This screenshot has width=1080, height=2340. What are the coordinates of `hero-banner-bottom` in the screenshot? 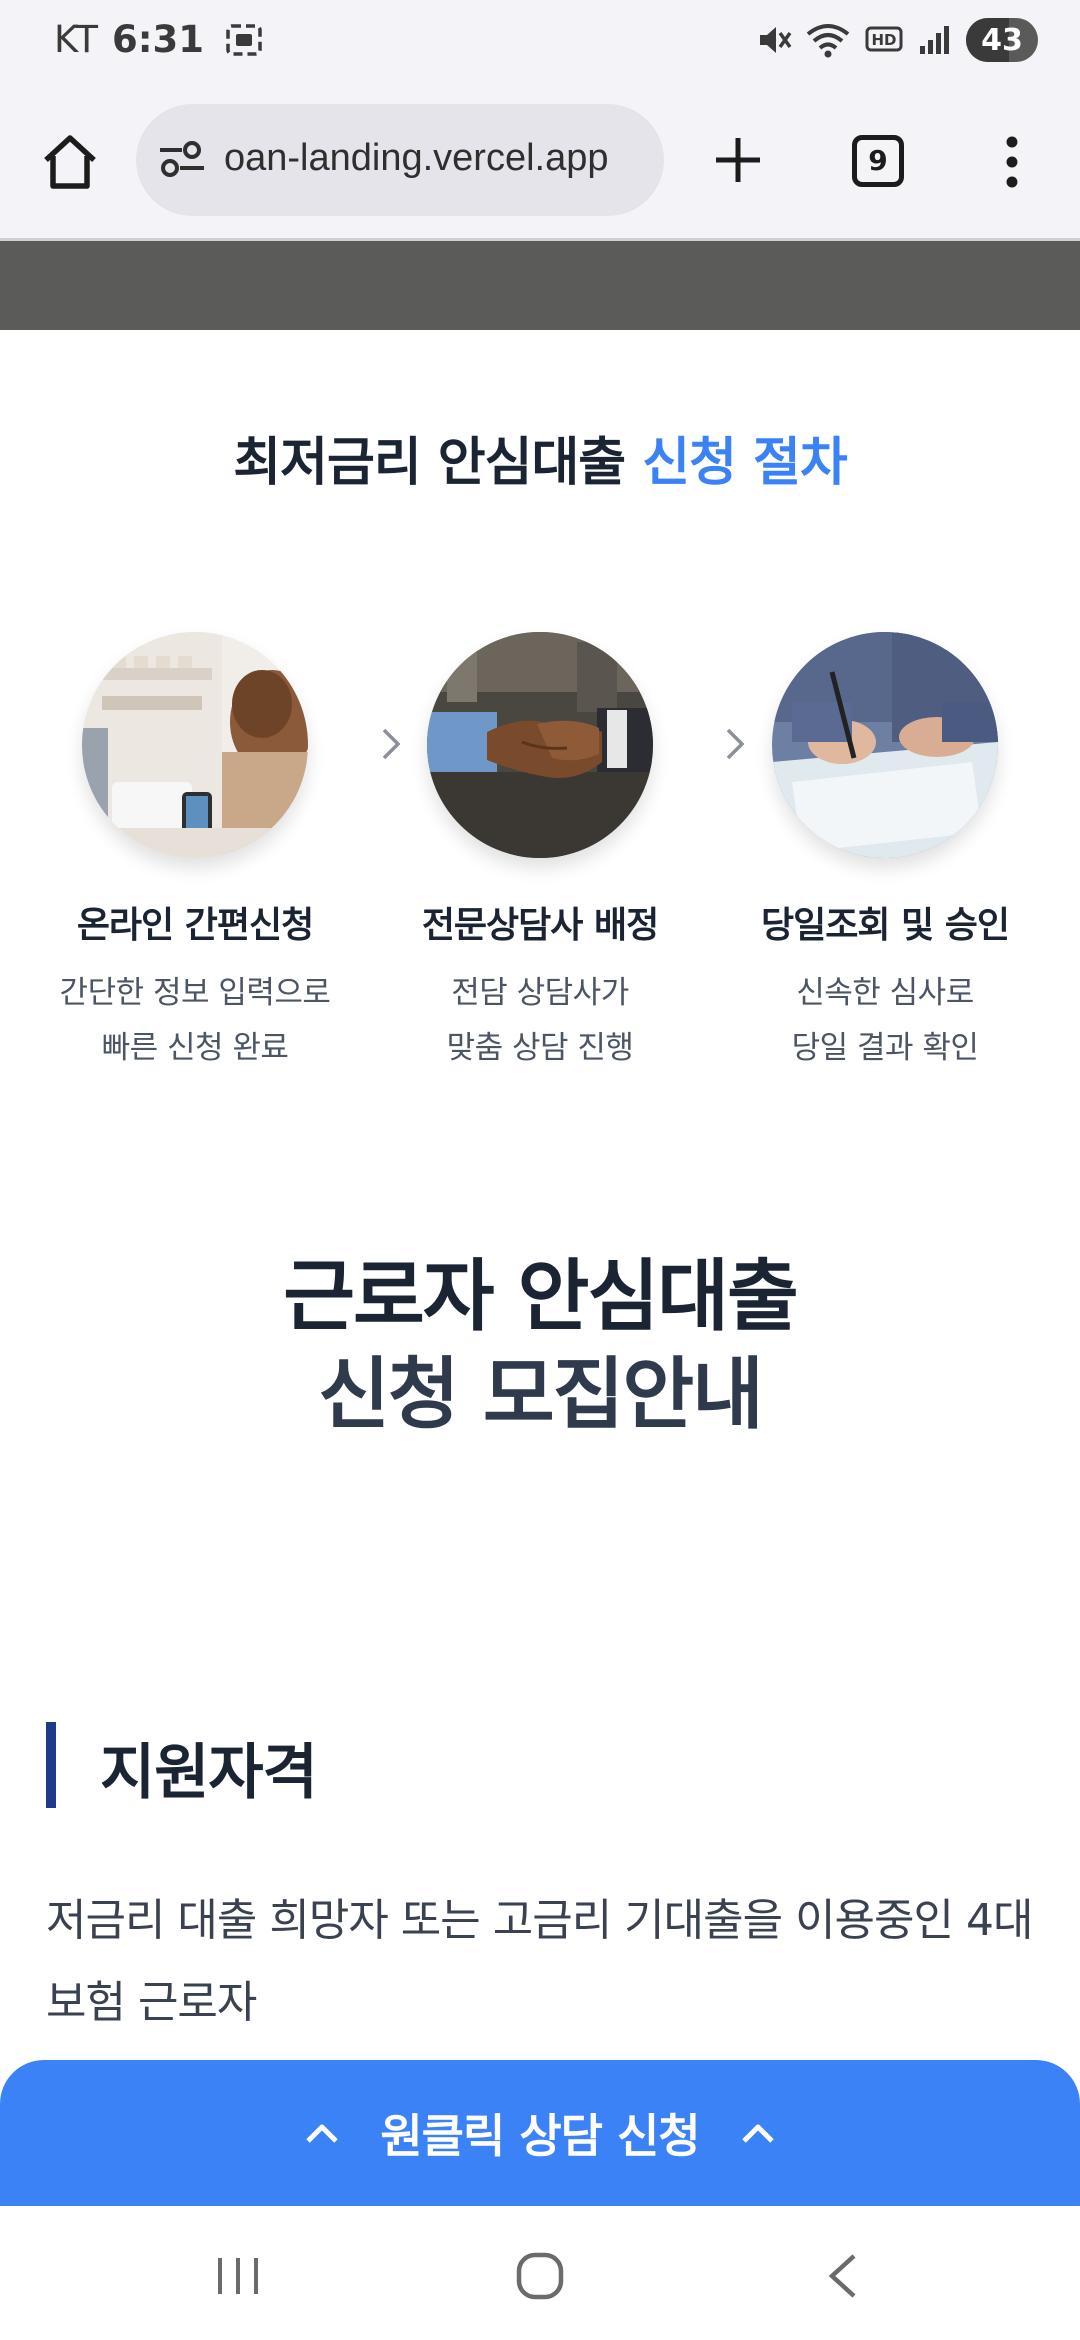 It's located at (540, 284).